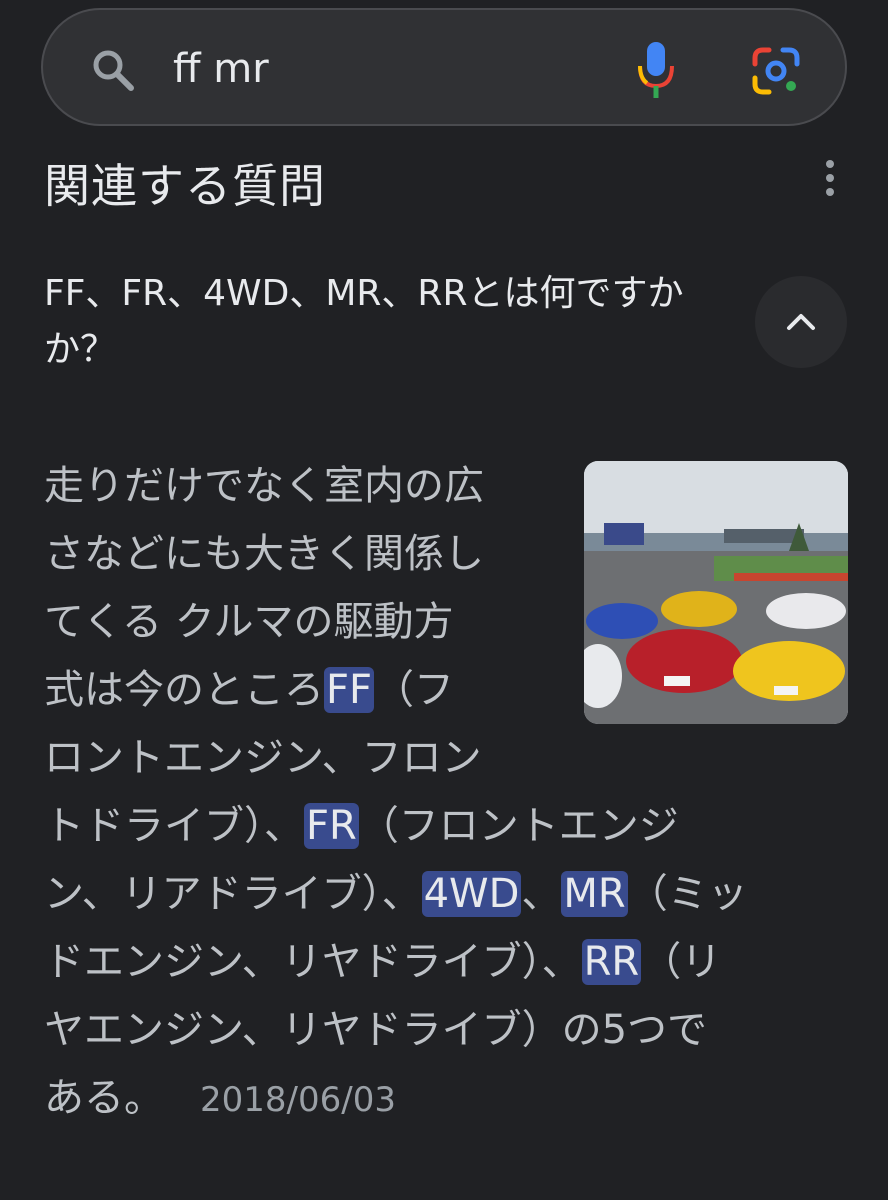 The width and height of the screenshot is (888, 1200). Describe the element at coordinates (394, 322) in the screenshot. I see `question-text: FF、FR、4WD、MR、RRとは何ですか か？` at that location.